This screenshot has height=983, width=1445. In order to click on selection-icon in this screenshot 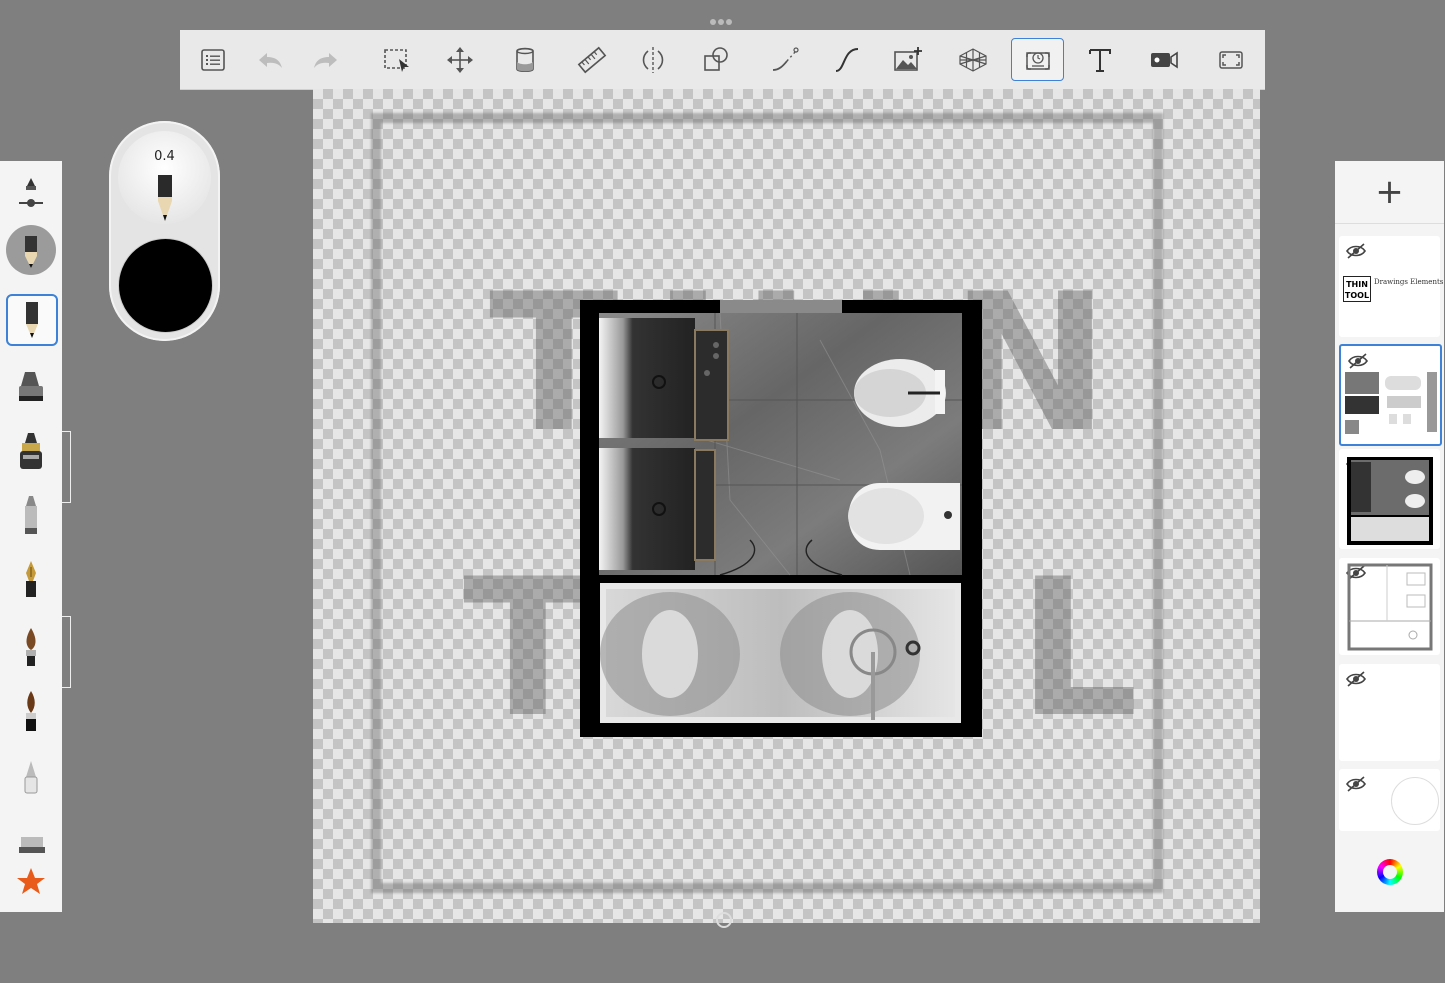, I will do `click(397, 60)`.